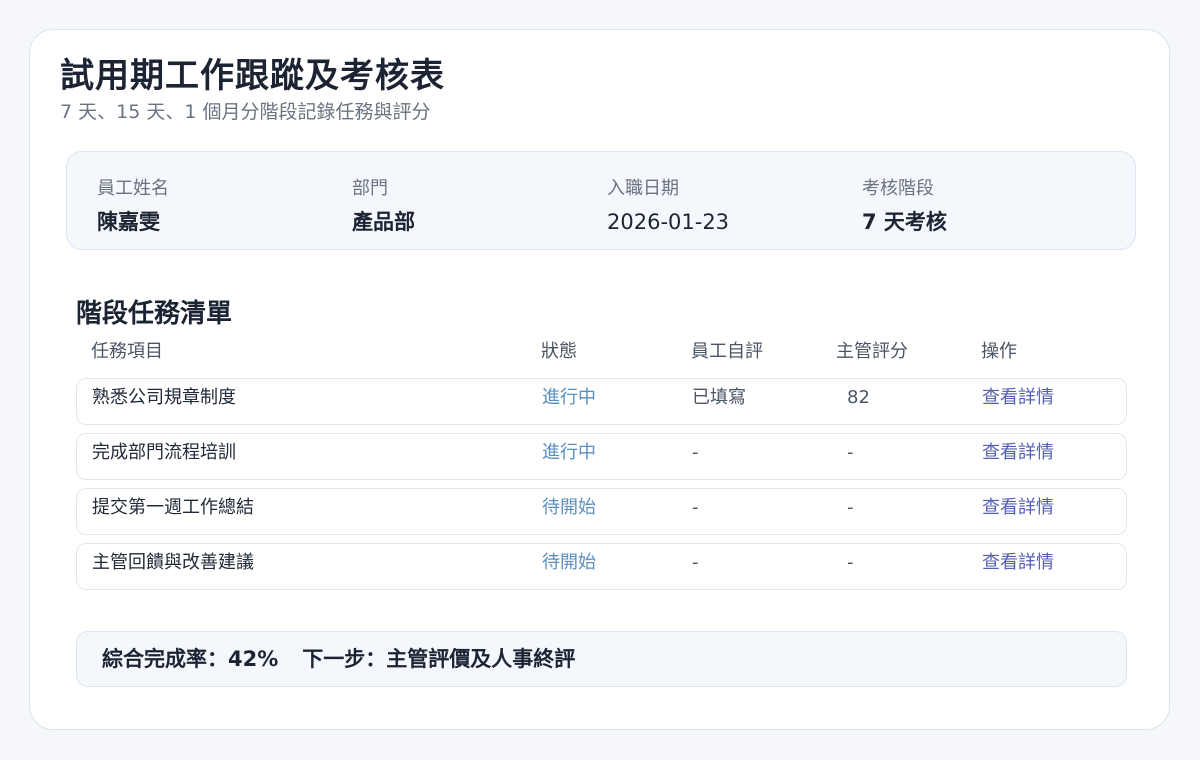 Image resolution: width=1200 pixels, height=760 pixels. I want to click on column-header-action: 操作, so click(999, 351).